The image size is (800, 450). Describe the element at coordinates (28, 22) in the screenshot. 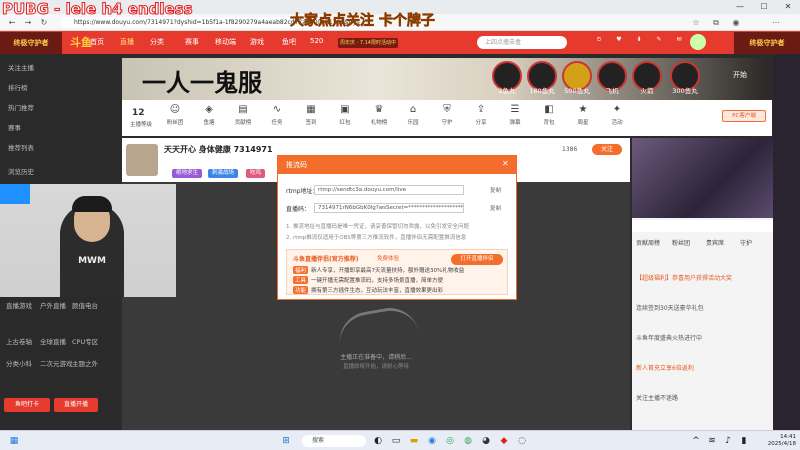

I see `forward-icon: →` at that location.